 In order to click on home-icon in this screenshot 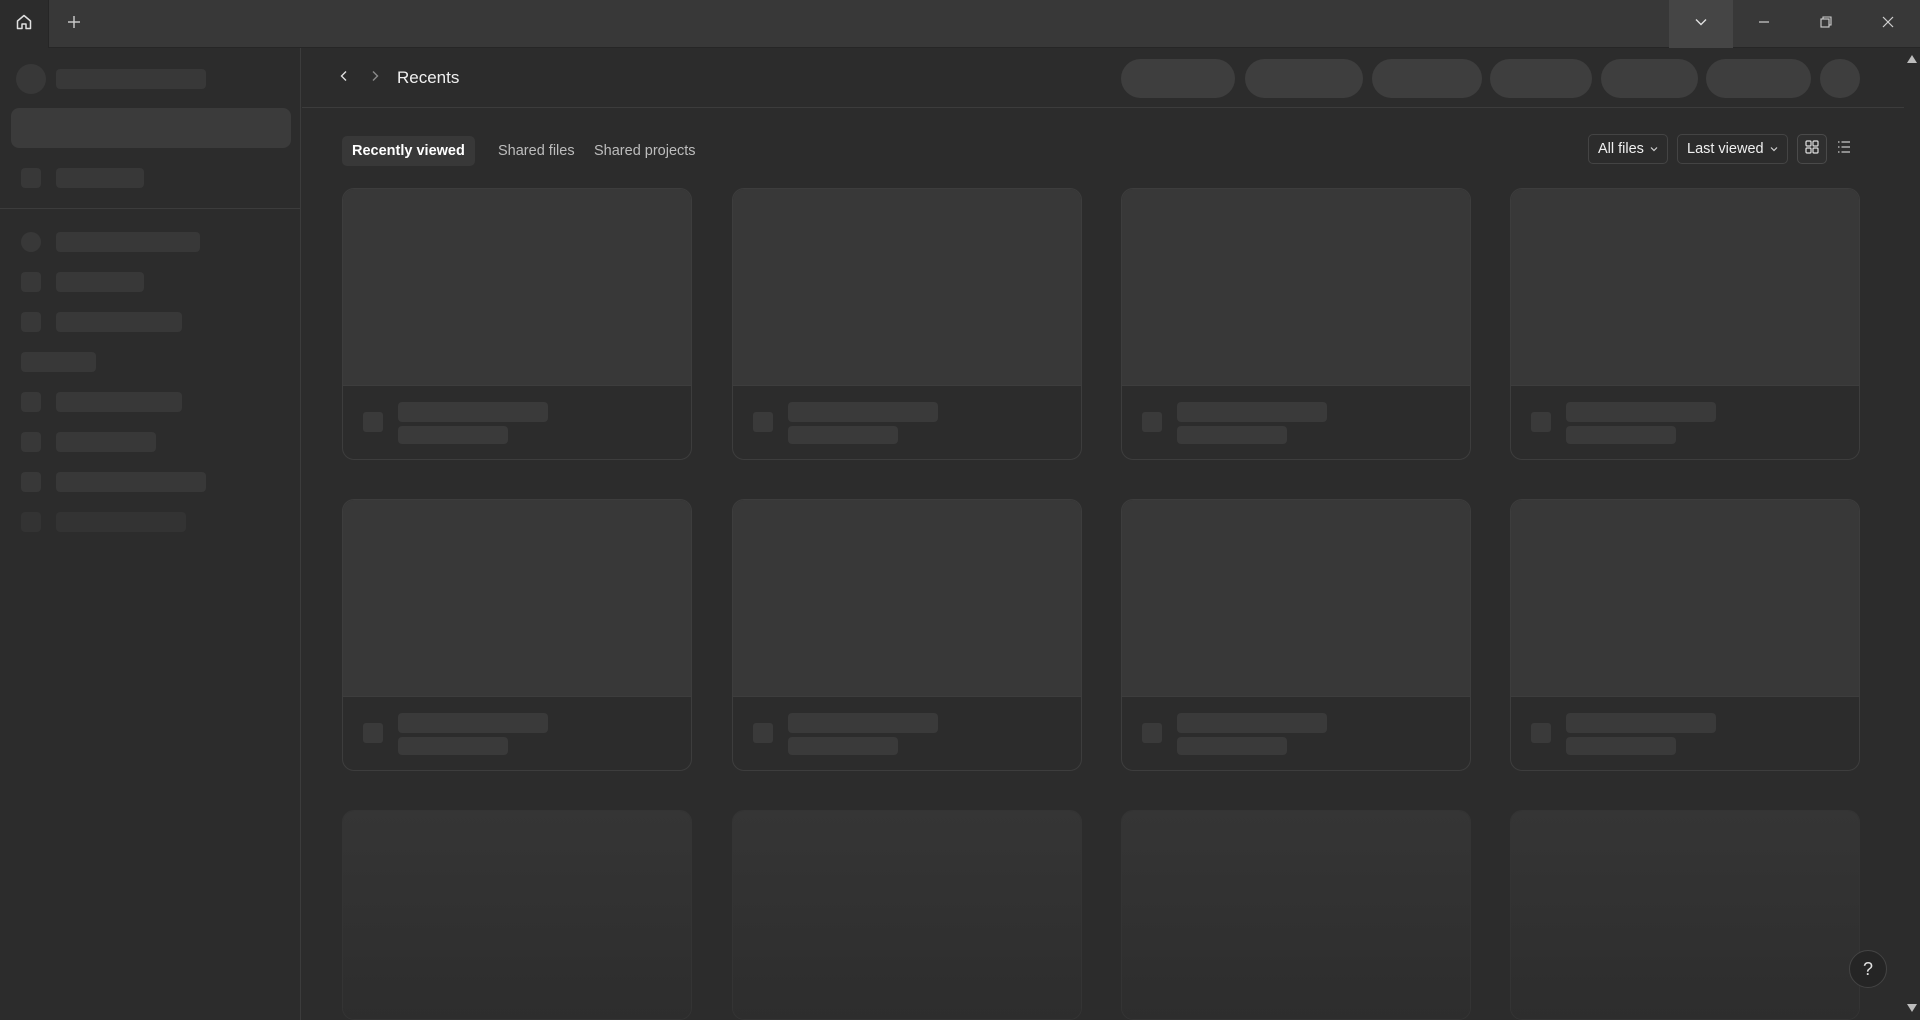, I will do `click(24, 24)`.